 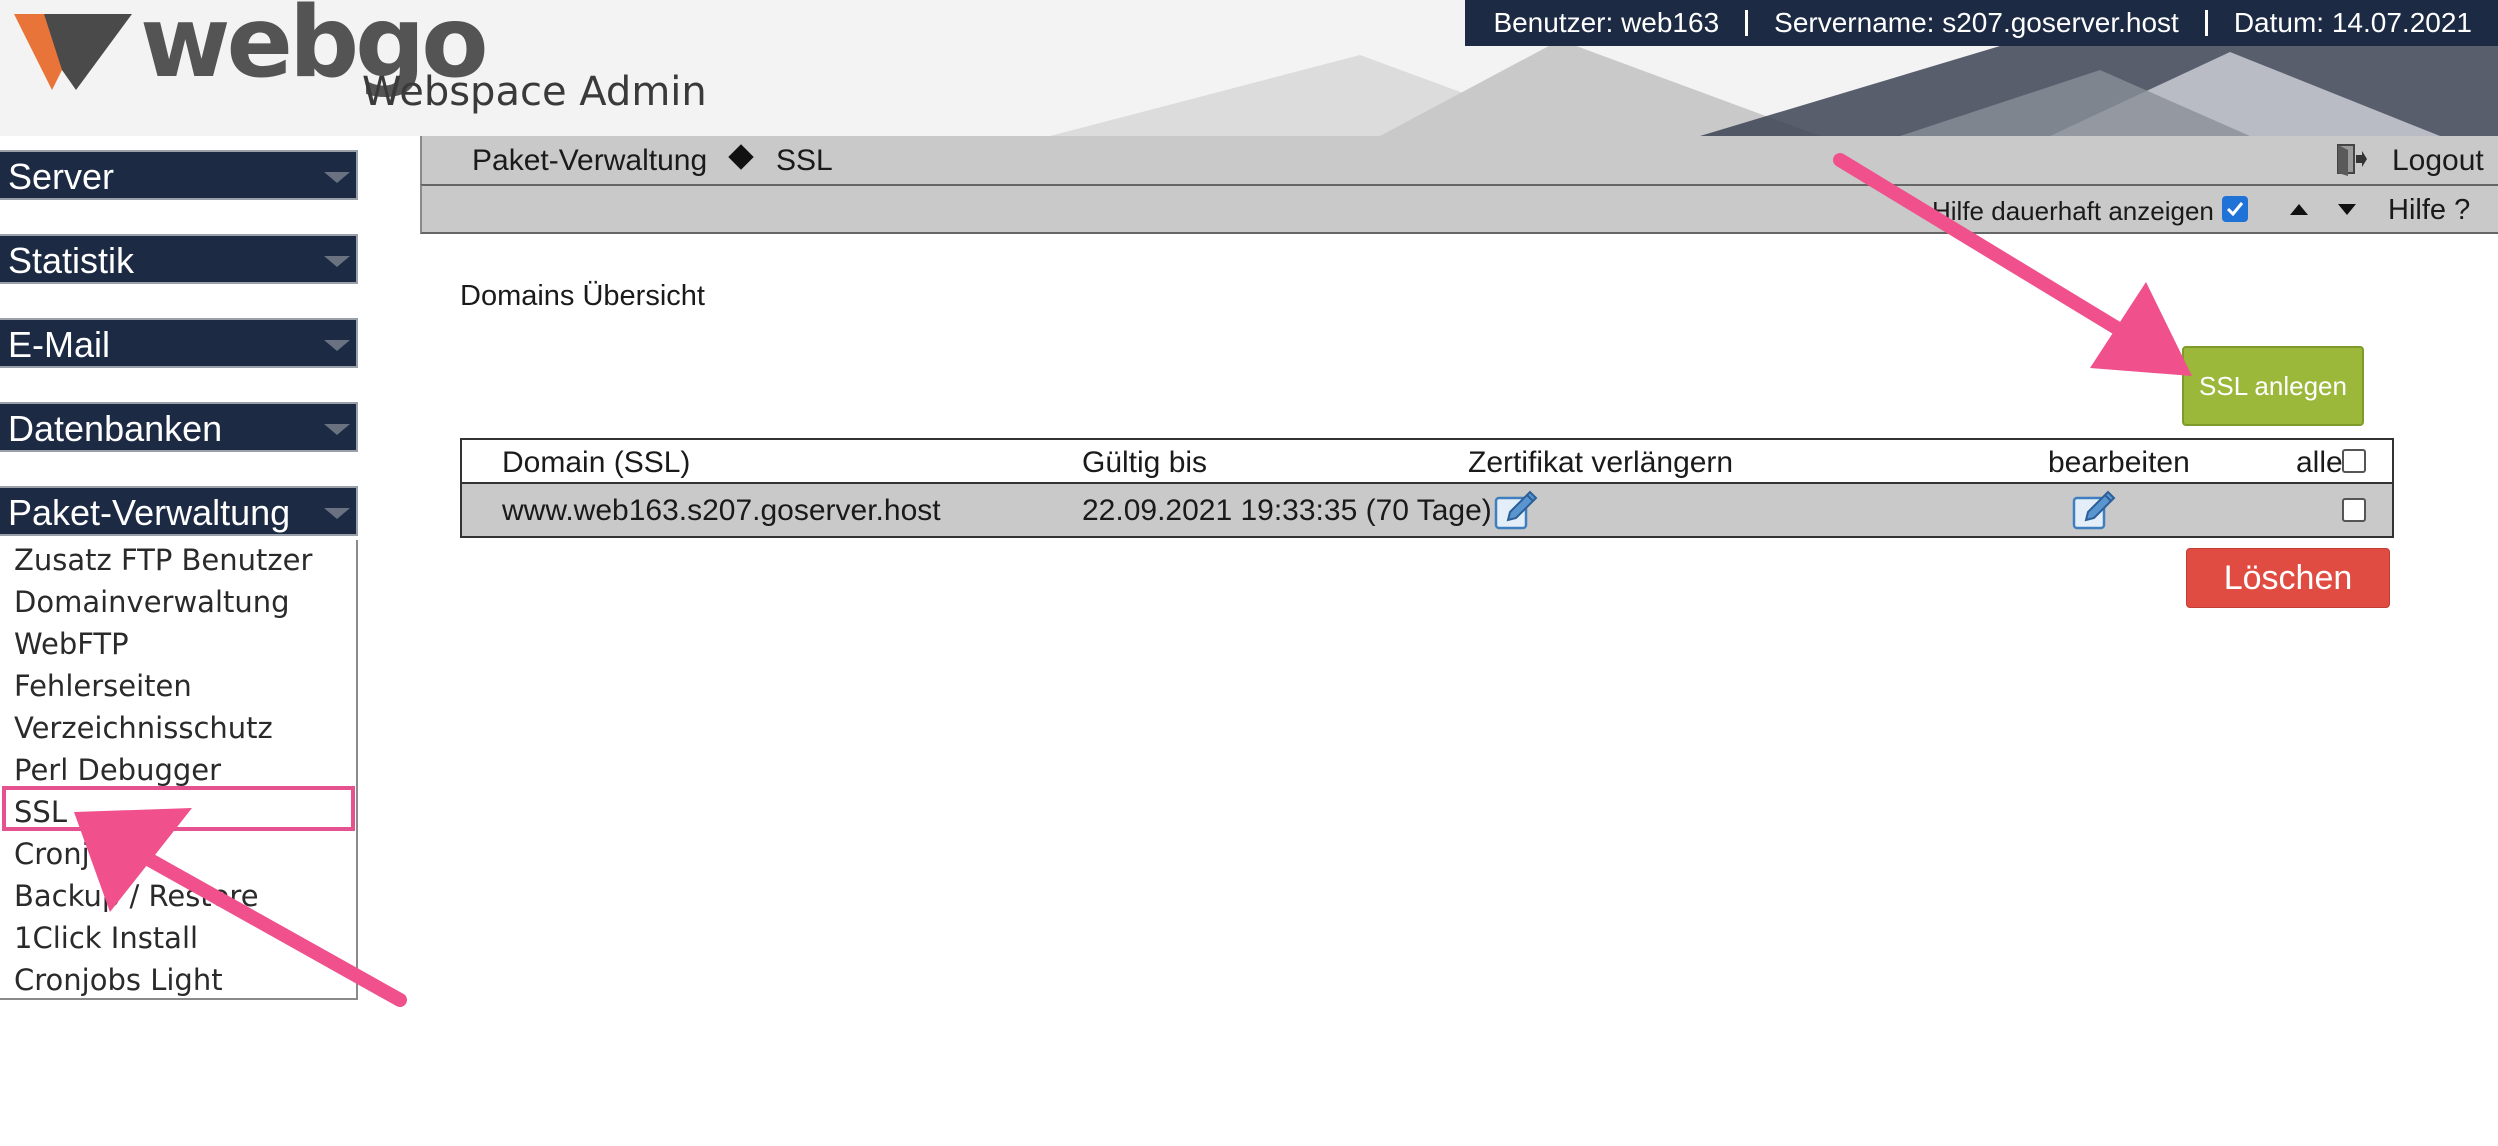 I want to click on col-valid-until: Gültig bis, so click(x=1145, y=462).